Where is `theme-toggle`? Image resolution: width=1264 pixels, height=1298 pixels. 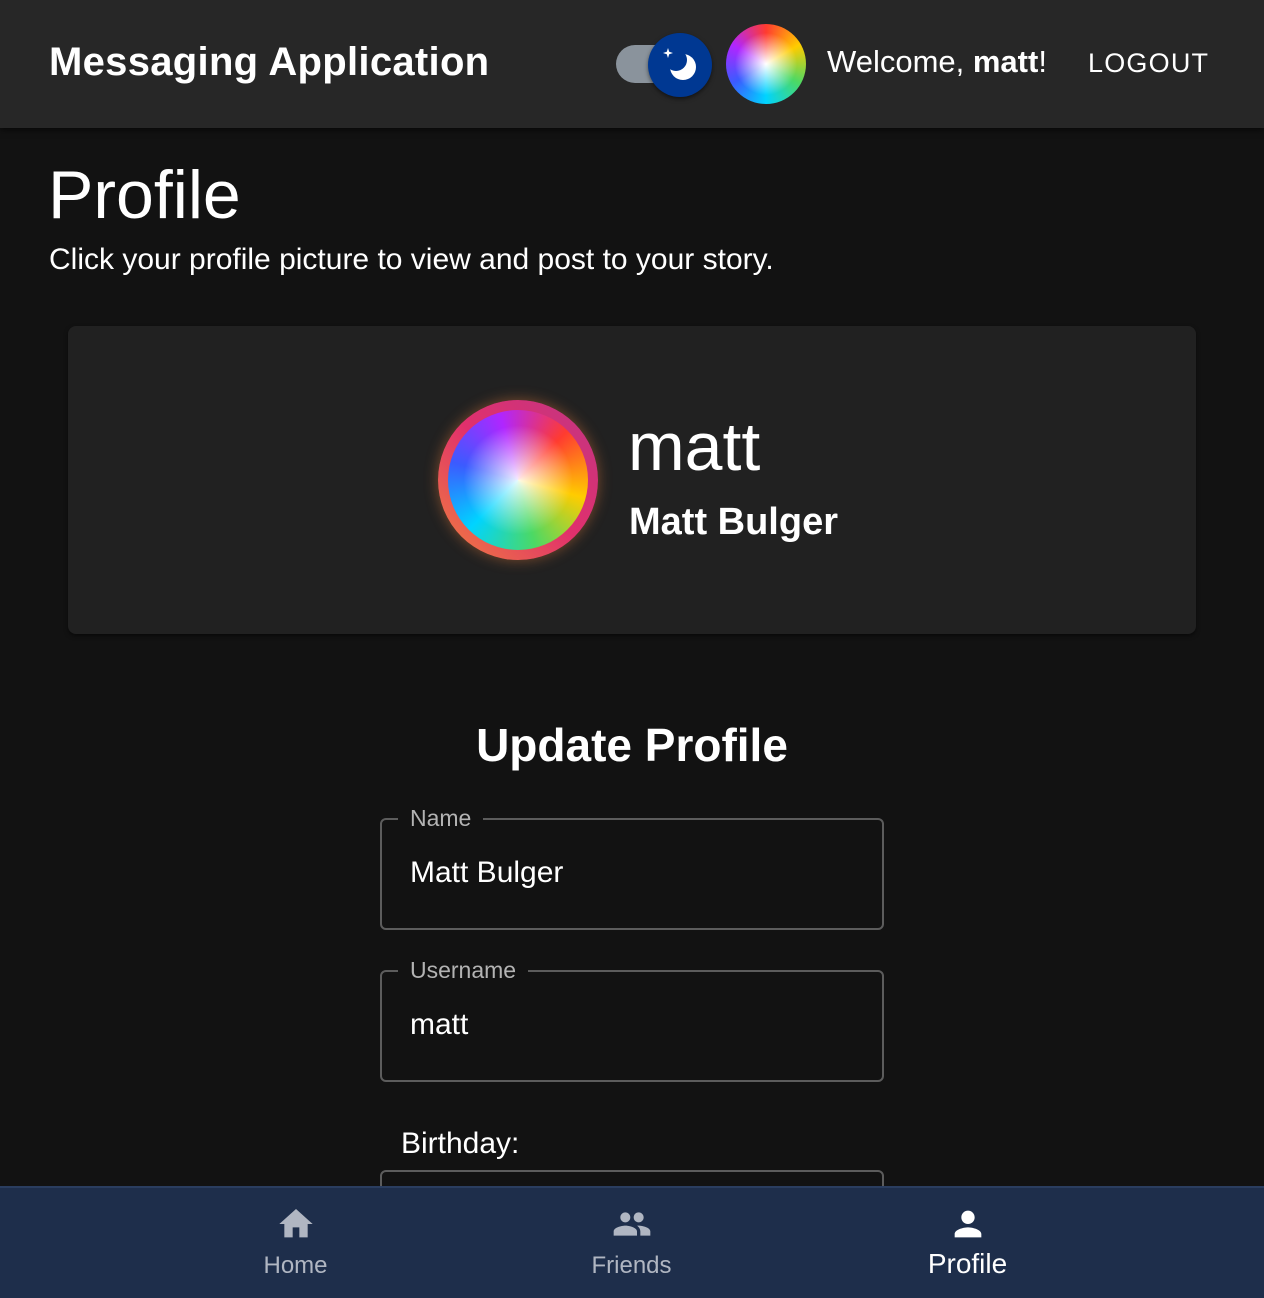 theme-toggle is located at coordinates (665, 65).